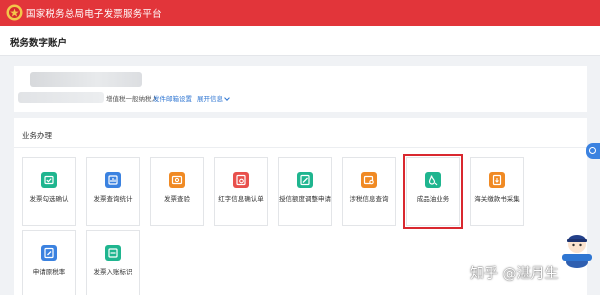 The height and width of the screenshot is (295, 600). I want to click on mascot-badge, so click(577, 257).